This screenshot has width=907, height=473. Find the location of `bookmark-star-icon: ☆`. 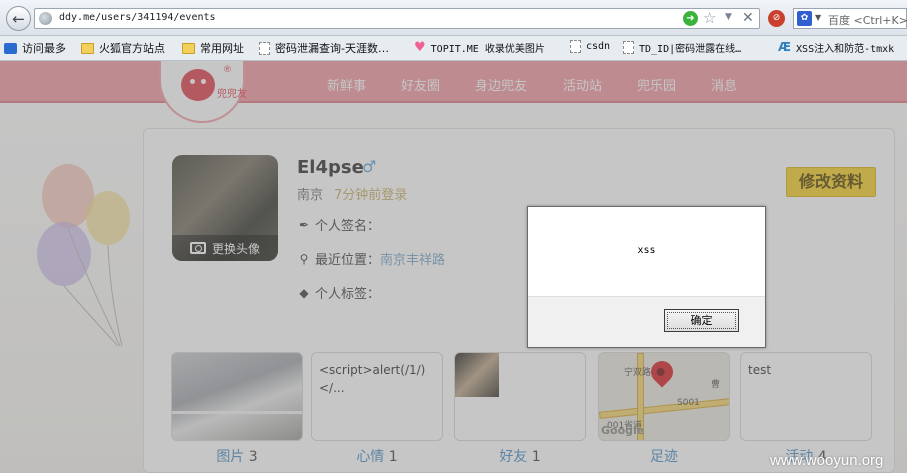

bookmark-star-icon: ☆ is located at coordinates (709, 18).